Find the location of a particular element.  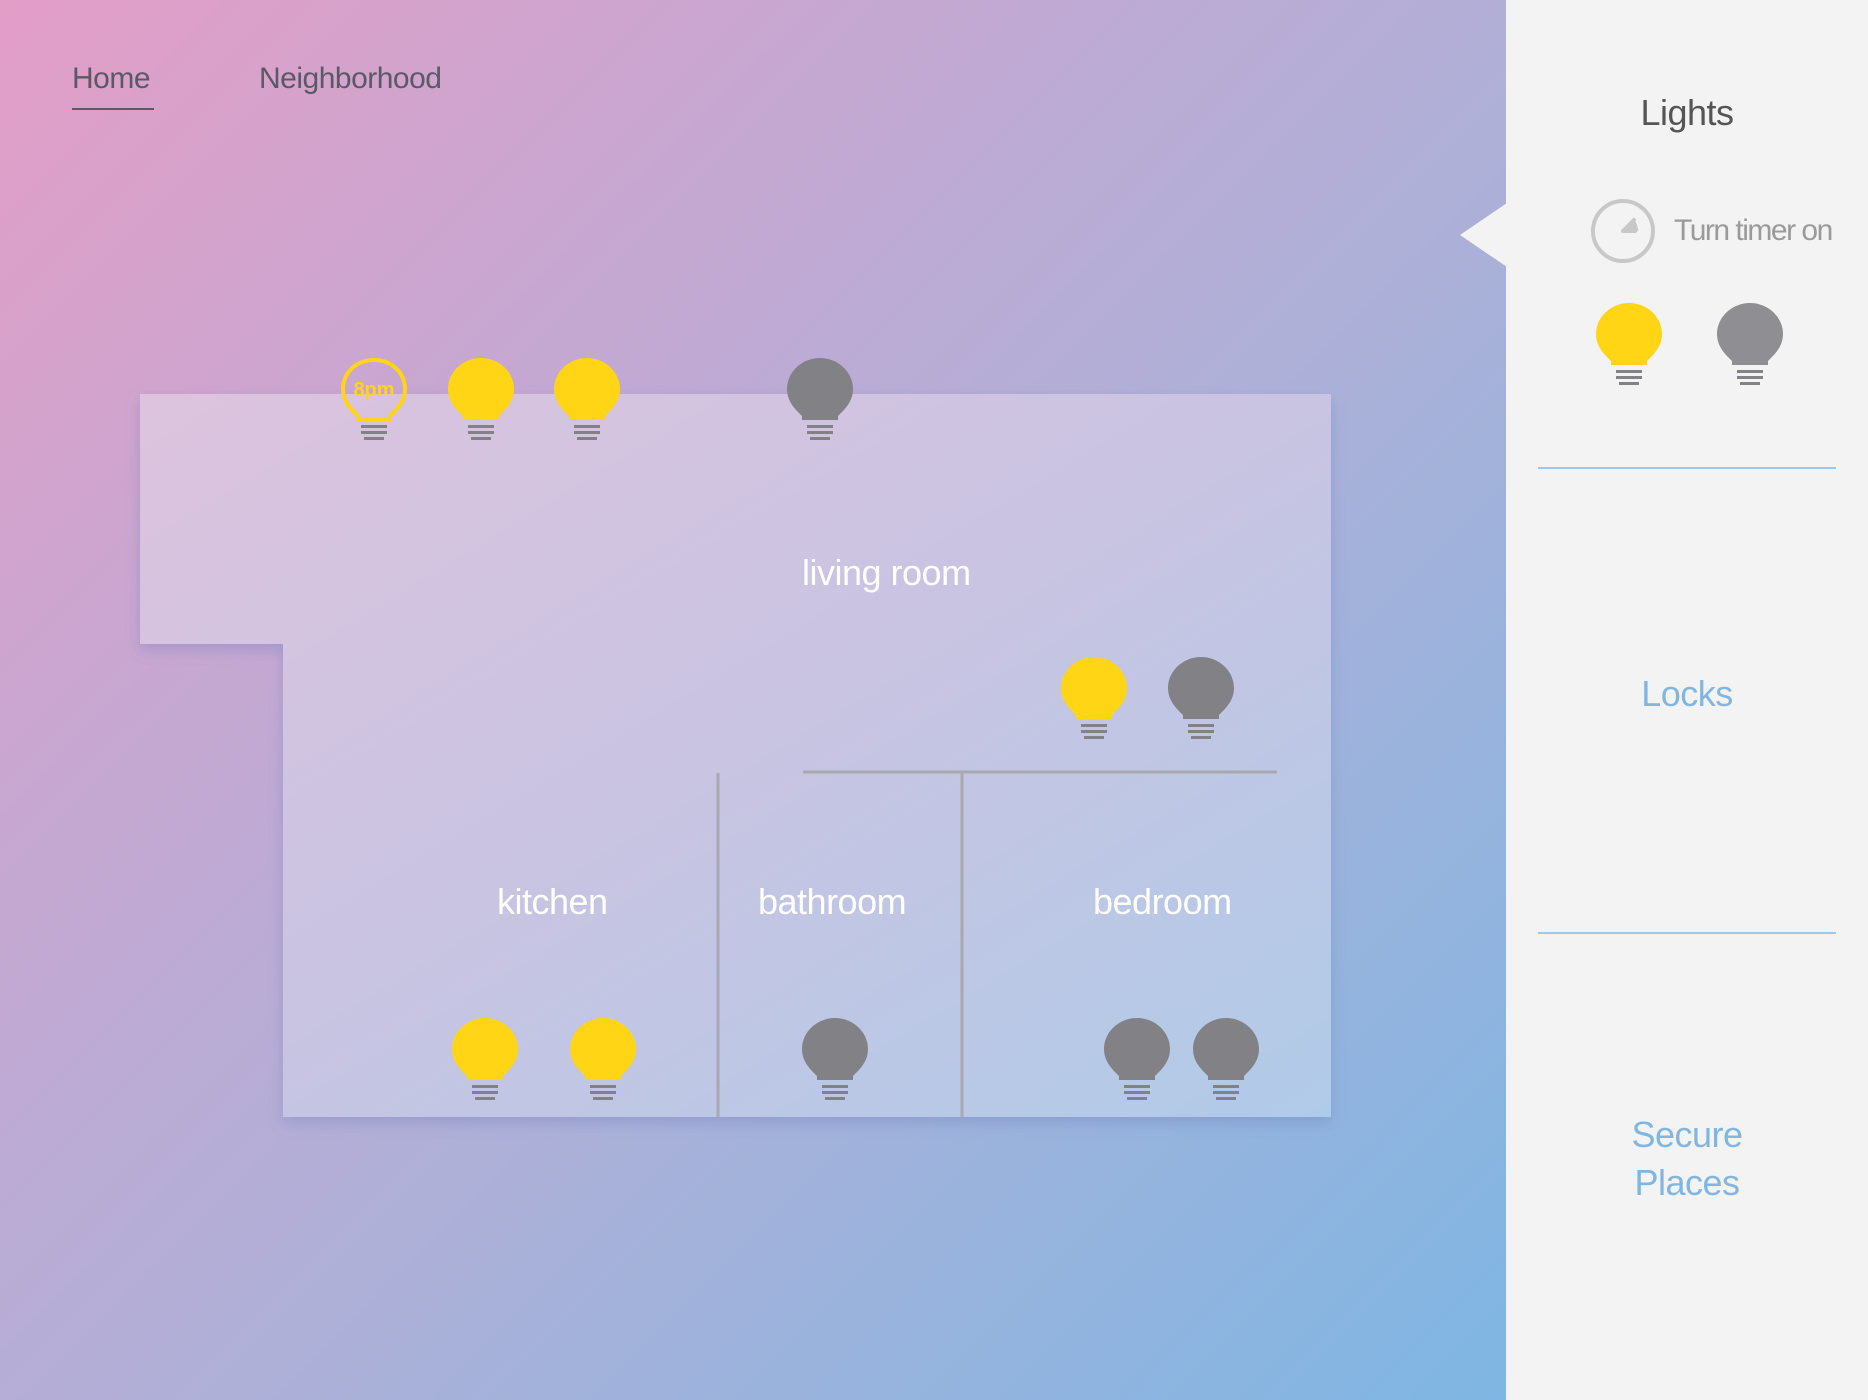

all-lights-on-icon is located at coordinates (1629, 346).